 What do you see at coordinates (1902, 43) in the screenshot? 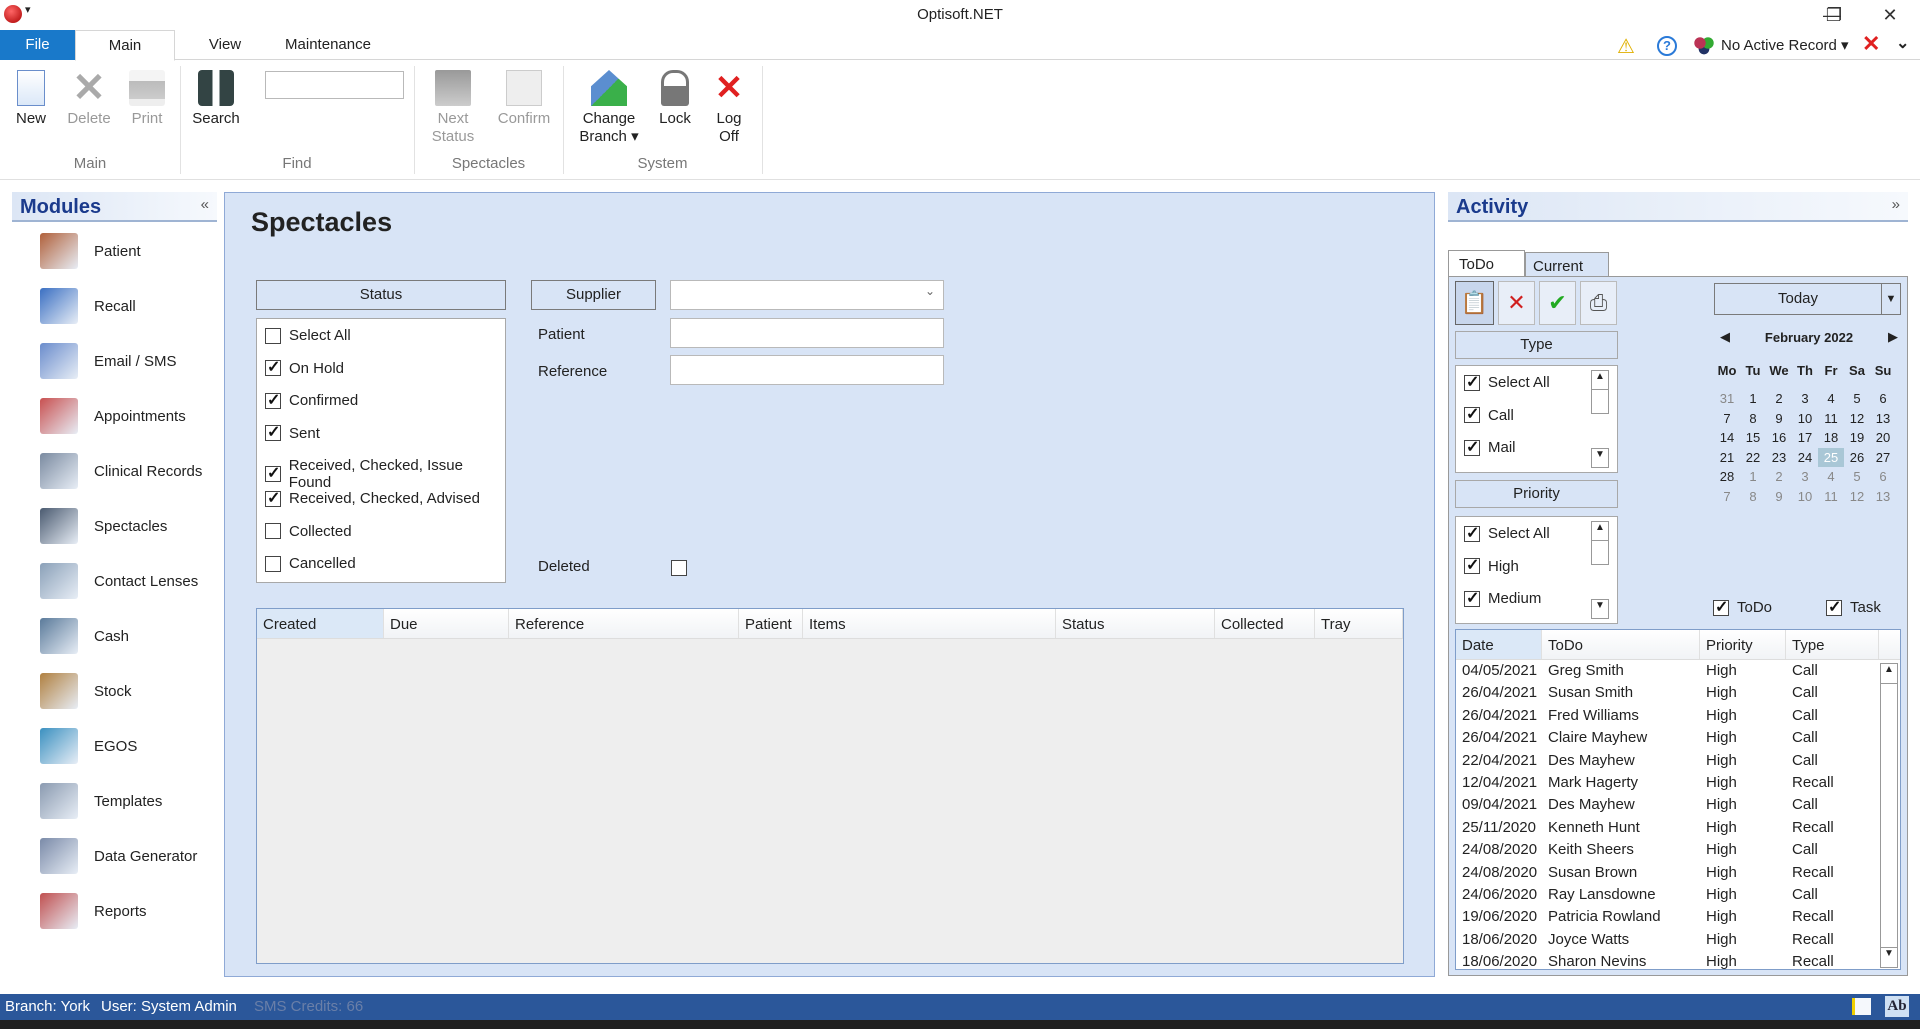
I see `collapse-ribbon-icon: ⌄` at bounding box center [1902, 43].